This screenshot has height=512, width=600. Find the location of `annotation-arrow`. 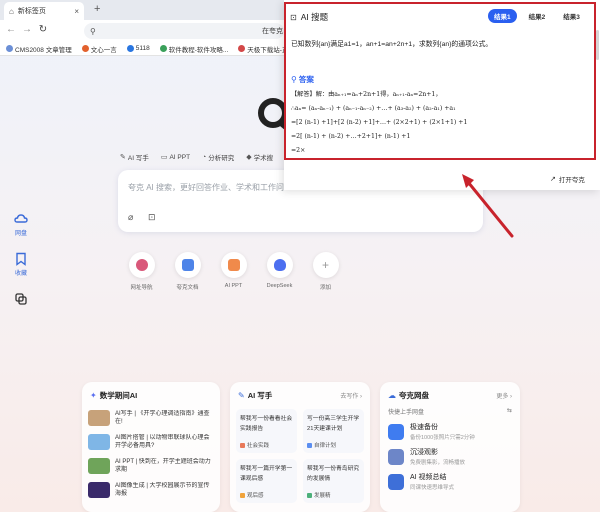

annotation-arrow is located at coordinates (488, 206).